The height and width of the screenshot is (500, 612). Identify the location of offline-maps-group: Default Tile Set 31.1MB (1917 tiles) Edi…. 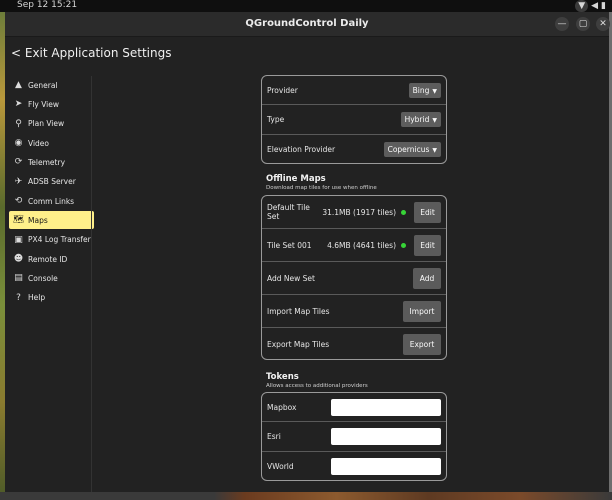
(354, 277).